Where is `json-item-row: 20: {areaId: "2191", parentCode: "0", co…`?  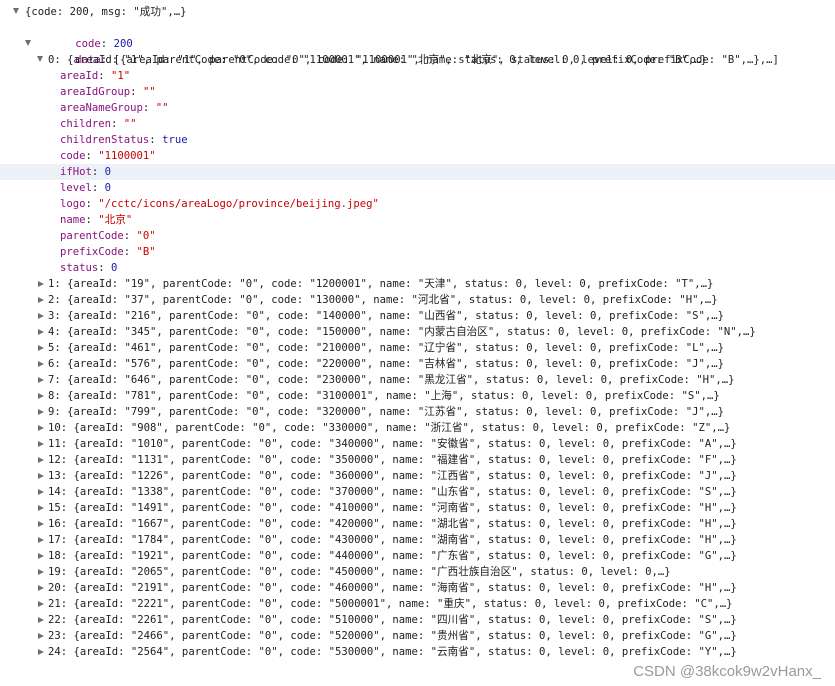
json-item-row: 20: {areaId: "2191", parentCode: "0", co… is located at coordinates (417, 588).